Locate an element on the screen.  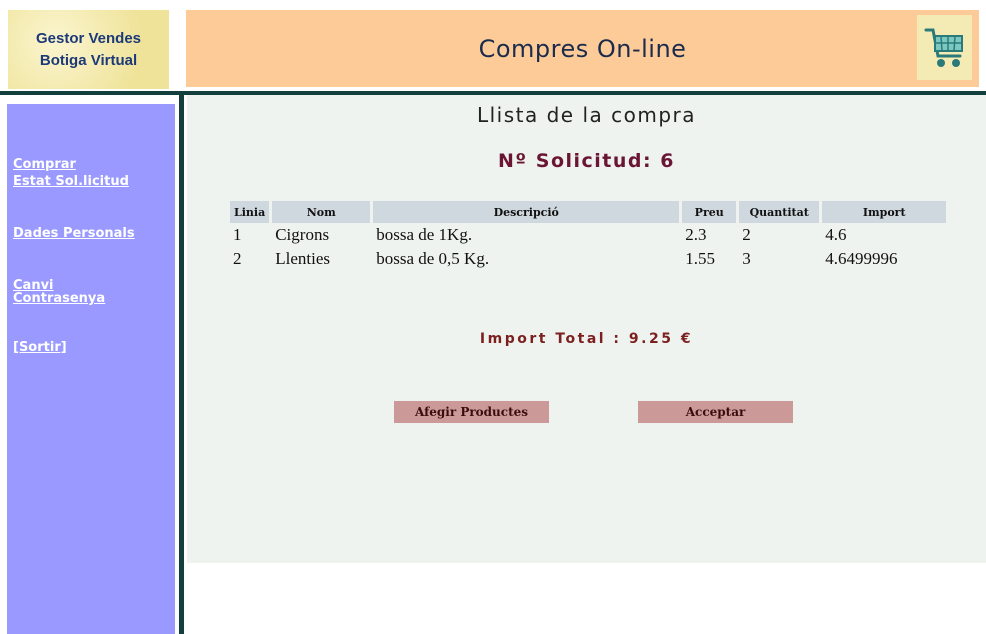
cell-quantitat: 2 is located at coordinates (746, 234).